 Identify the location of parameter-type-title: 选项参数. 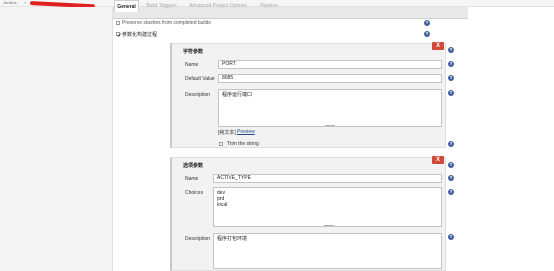
(193, 166).